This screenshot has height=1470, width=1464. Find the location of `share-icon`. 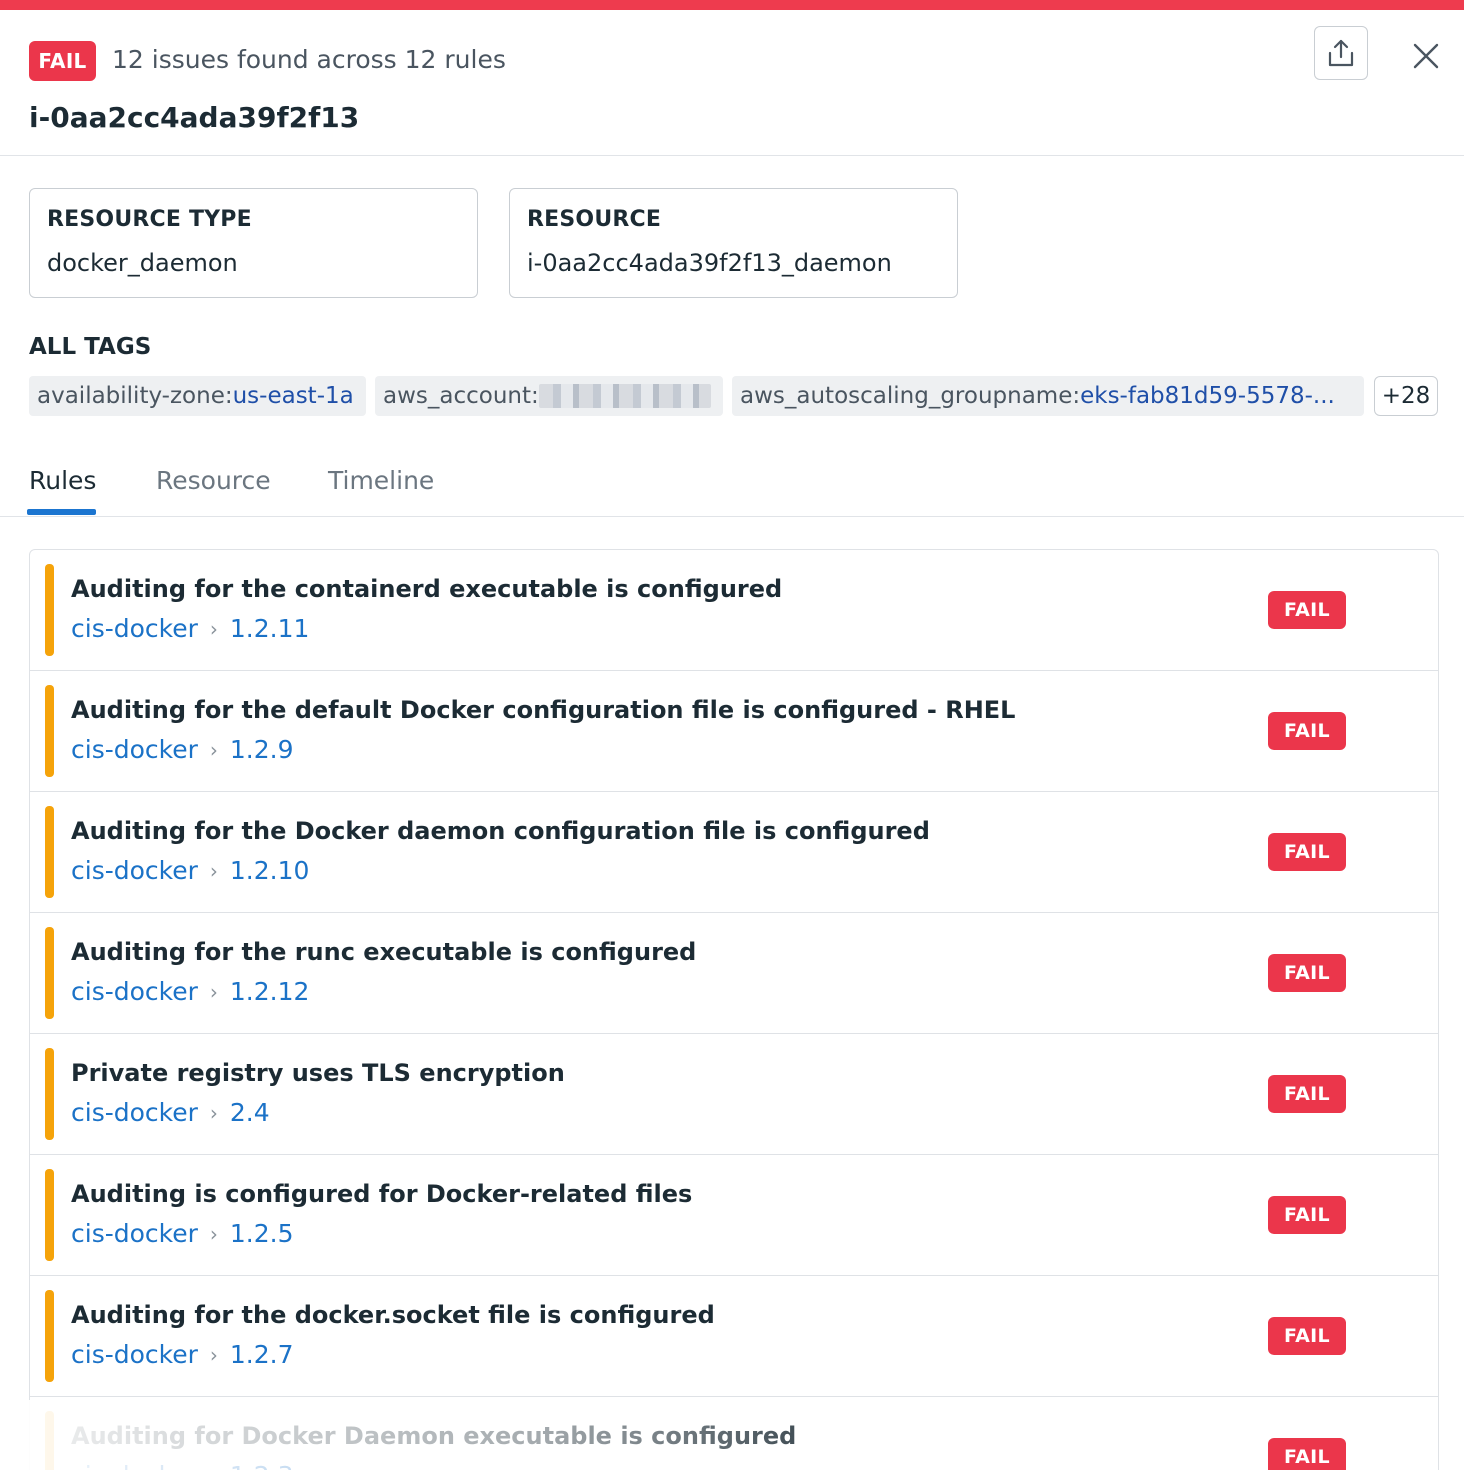

share-icon is located at coordinates (1341, 53).